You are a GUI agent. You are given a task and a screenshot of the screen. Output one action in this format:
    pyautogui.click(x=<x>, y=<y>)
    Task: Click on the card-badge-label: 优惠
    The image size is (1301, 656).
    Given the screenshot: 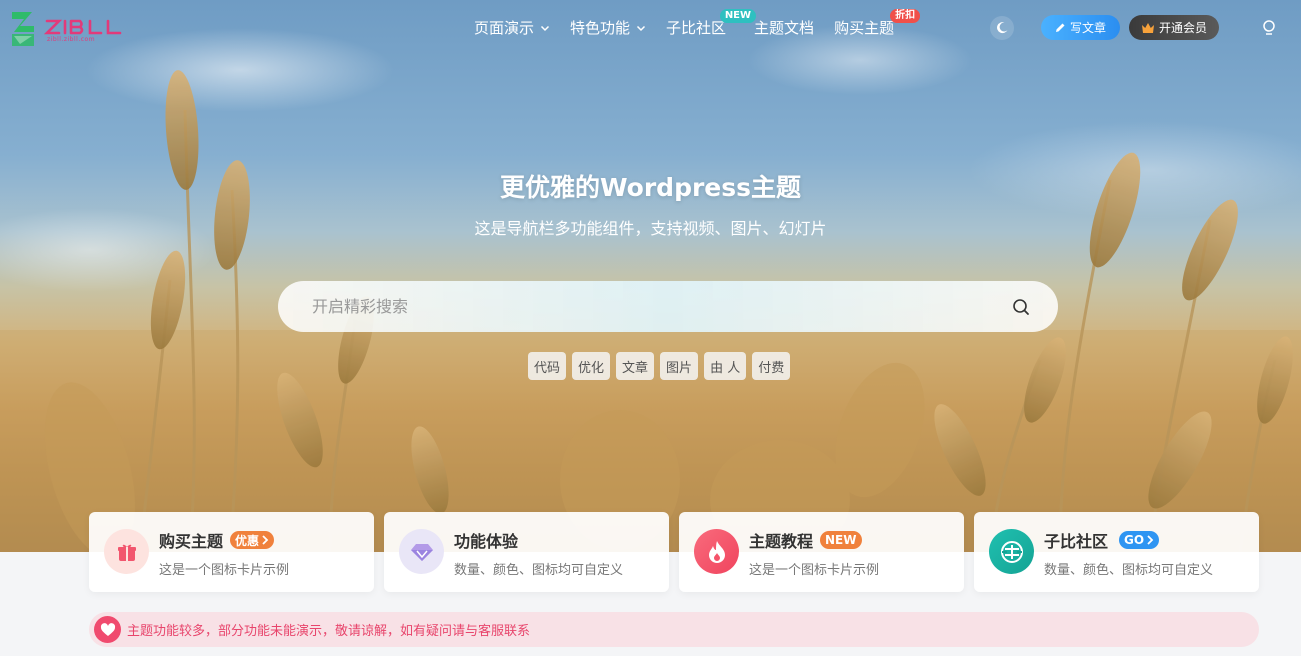 What is the action you would take?
    pyautogui.click(x=247, y=540)
    